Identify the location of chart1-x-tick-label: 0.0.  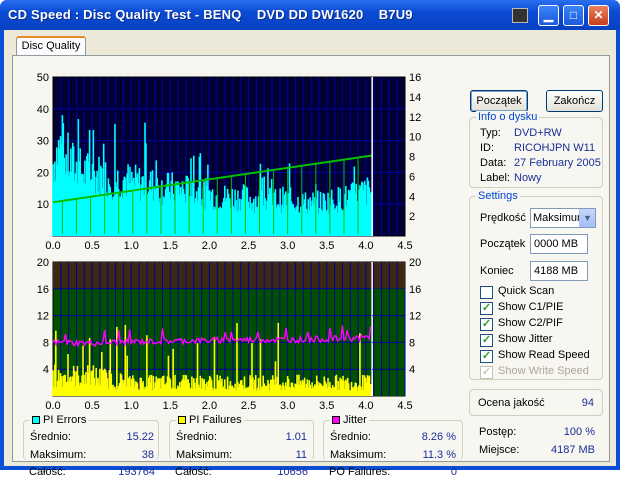
(52, 246).